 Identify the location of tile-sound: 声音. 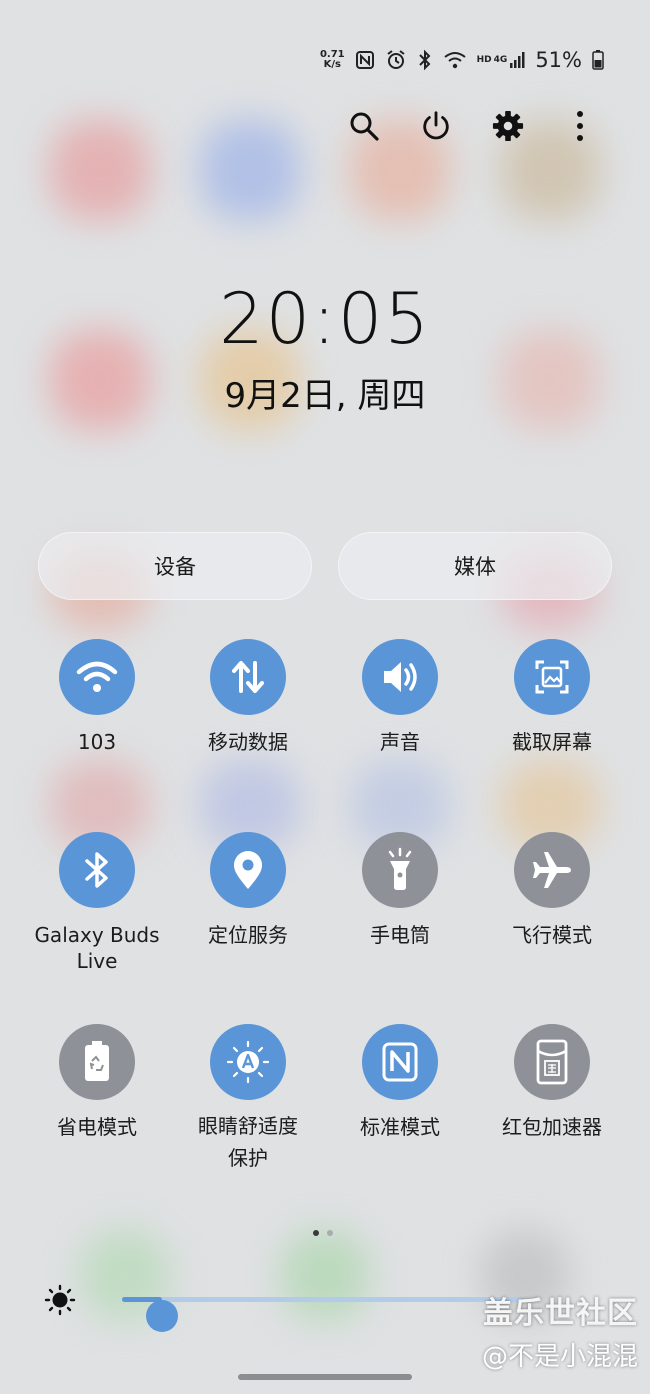
(400, 697).